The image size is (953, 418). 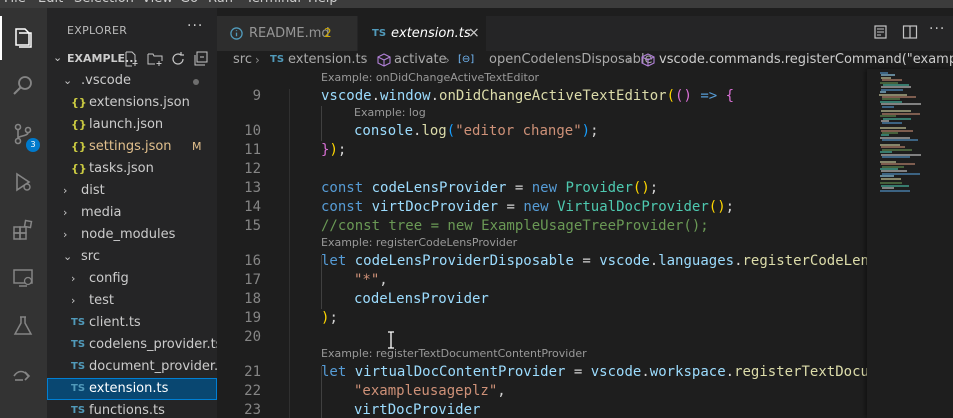 I want to click on tree-item-label: codelens_provider.ts, so click(x=153, y=344).